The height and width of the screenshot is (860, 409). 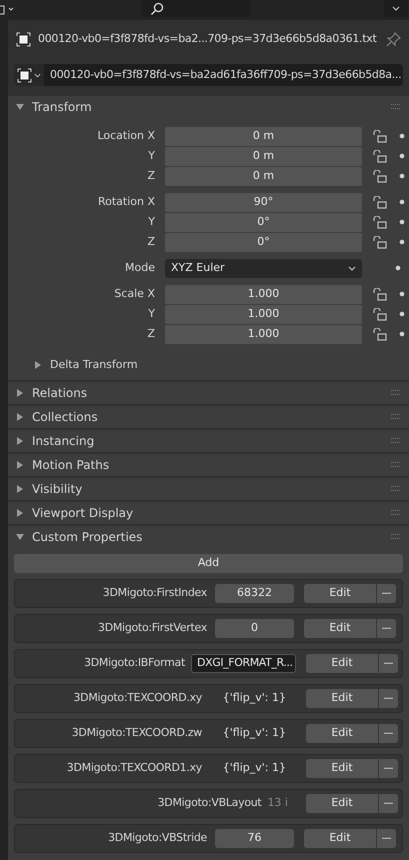 What do you see at coordinates (208, 513) in the screenshot?
I see `section-header: Viewport Display` at bounding box center [208, 513].